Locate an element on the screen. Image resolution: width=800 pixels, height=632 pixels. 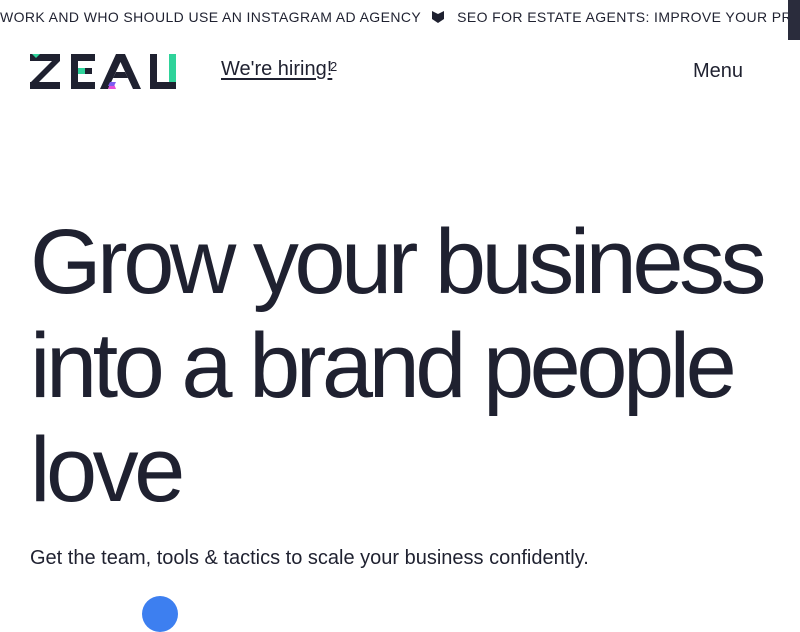
cta-circle-button is located at coordinates (160, 614).